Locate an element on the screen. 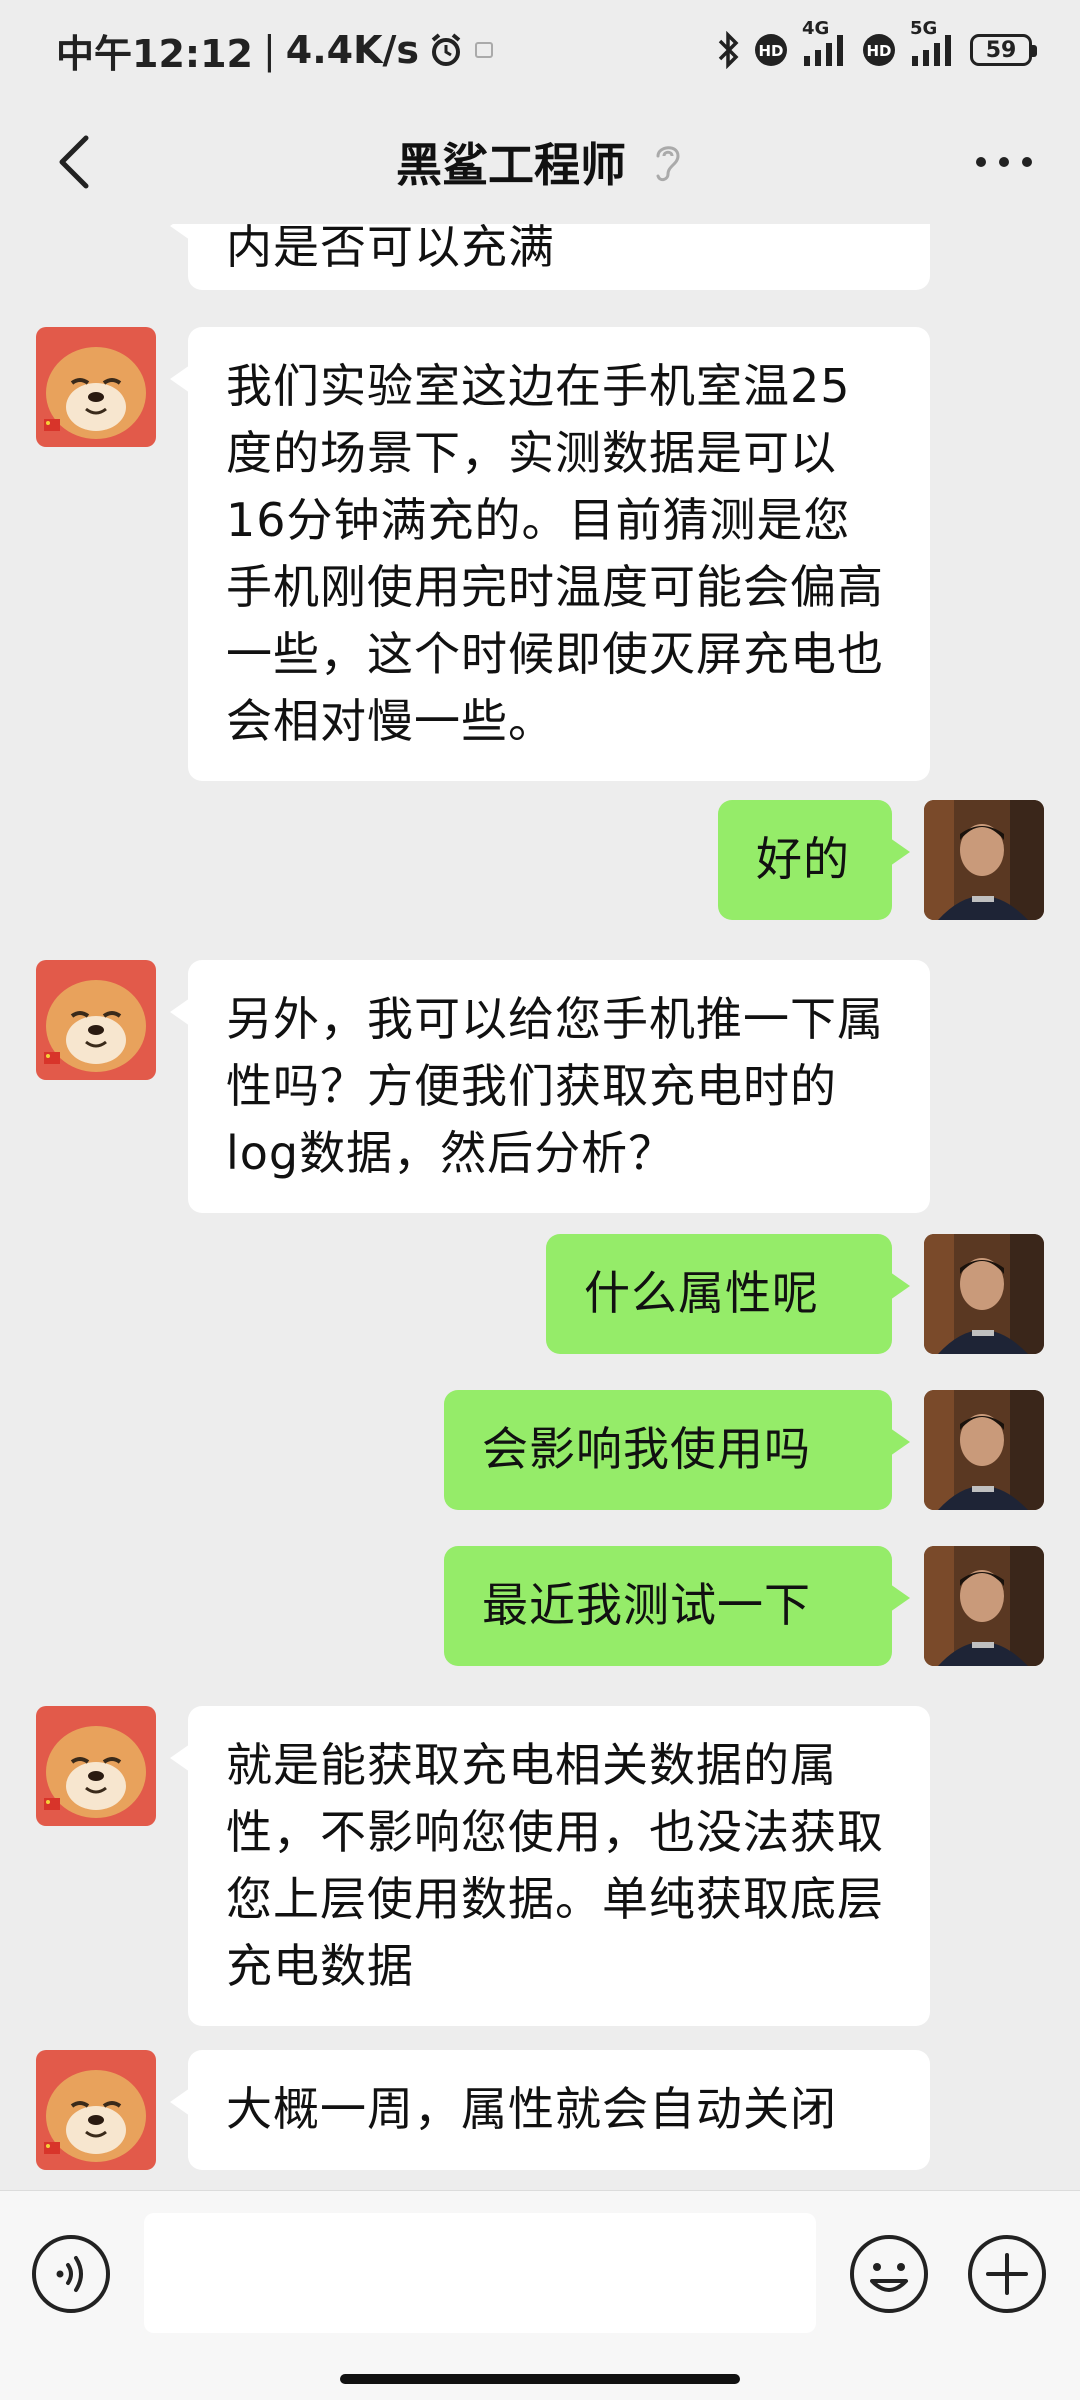 The height and width of the screenshot is (2400, 1080). ear-icon is located at coordinates (668, 164).